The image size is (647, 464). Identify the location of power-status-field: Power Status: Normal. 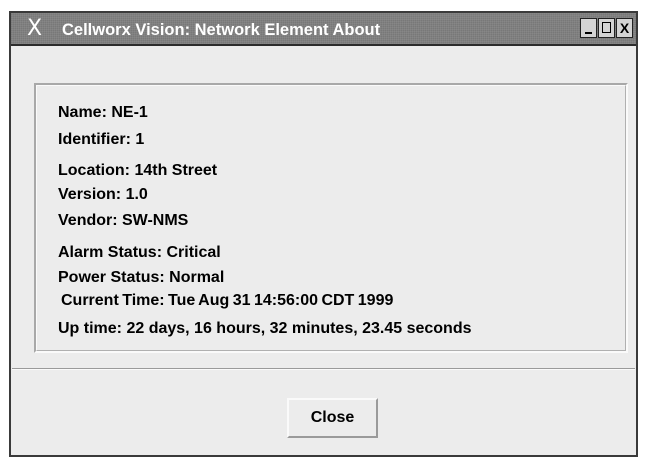
(141, 277).